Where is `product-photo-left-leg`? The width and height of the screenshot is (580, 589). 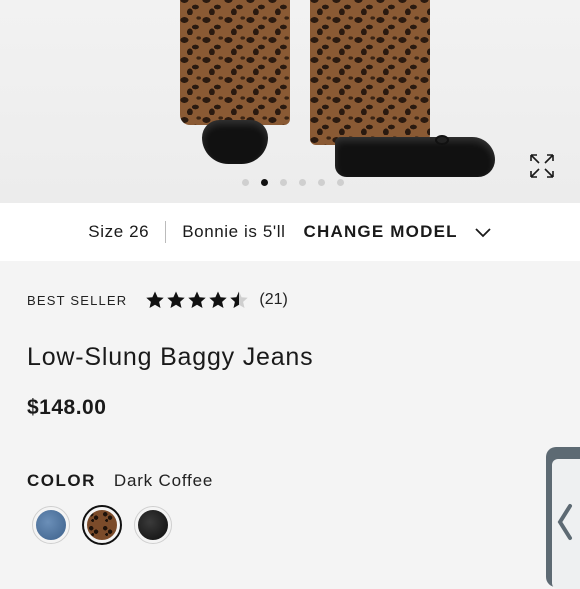
product-photo-left-leg is located at coordinates (235, 62).